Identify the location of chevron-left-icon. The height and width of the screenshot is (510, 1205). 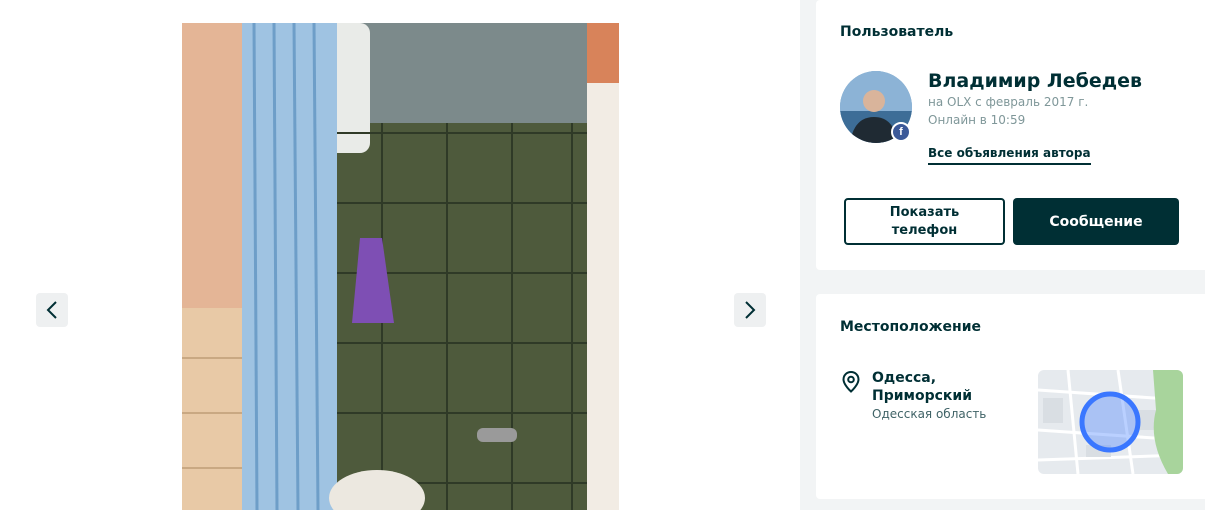
(51, 310).